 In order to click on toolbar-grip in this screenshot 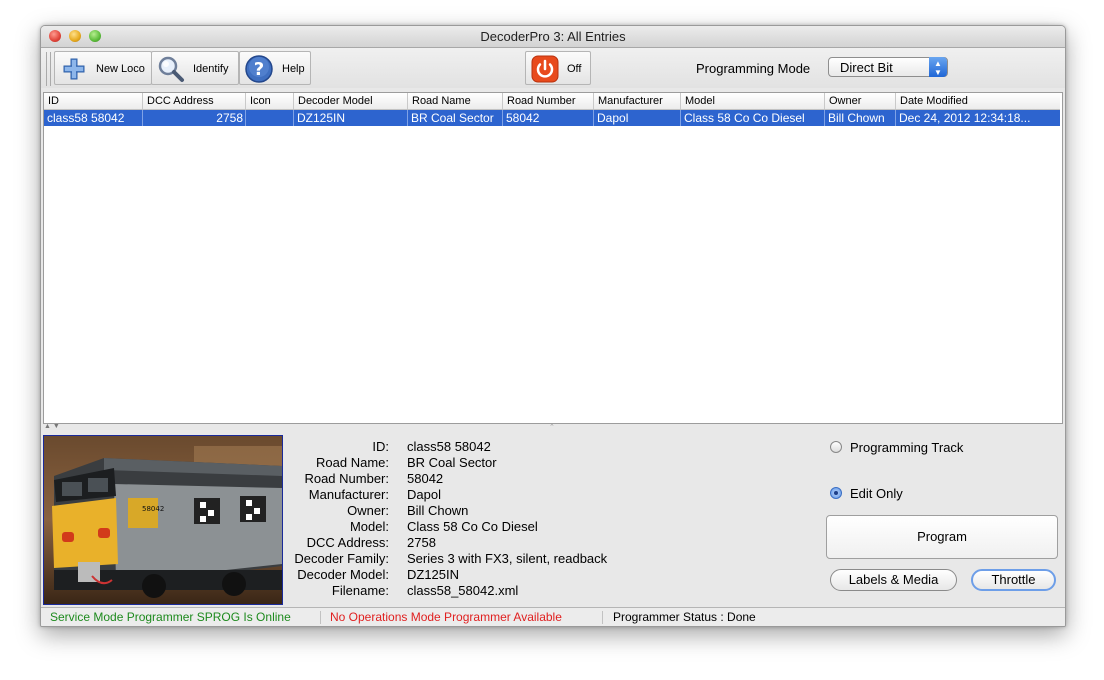, I will do `click(48, 69)`.